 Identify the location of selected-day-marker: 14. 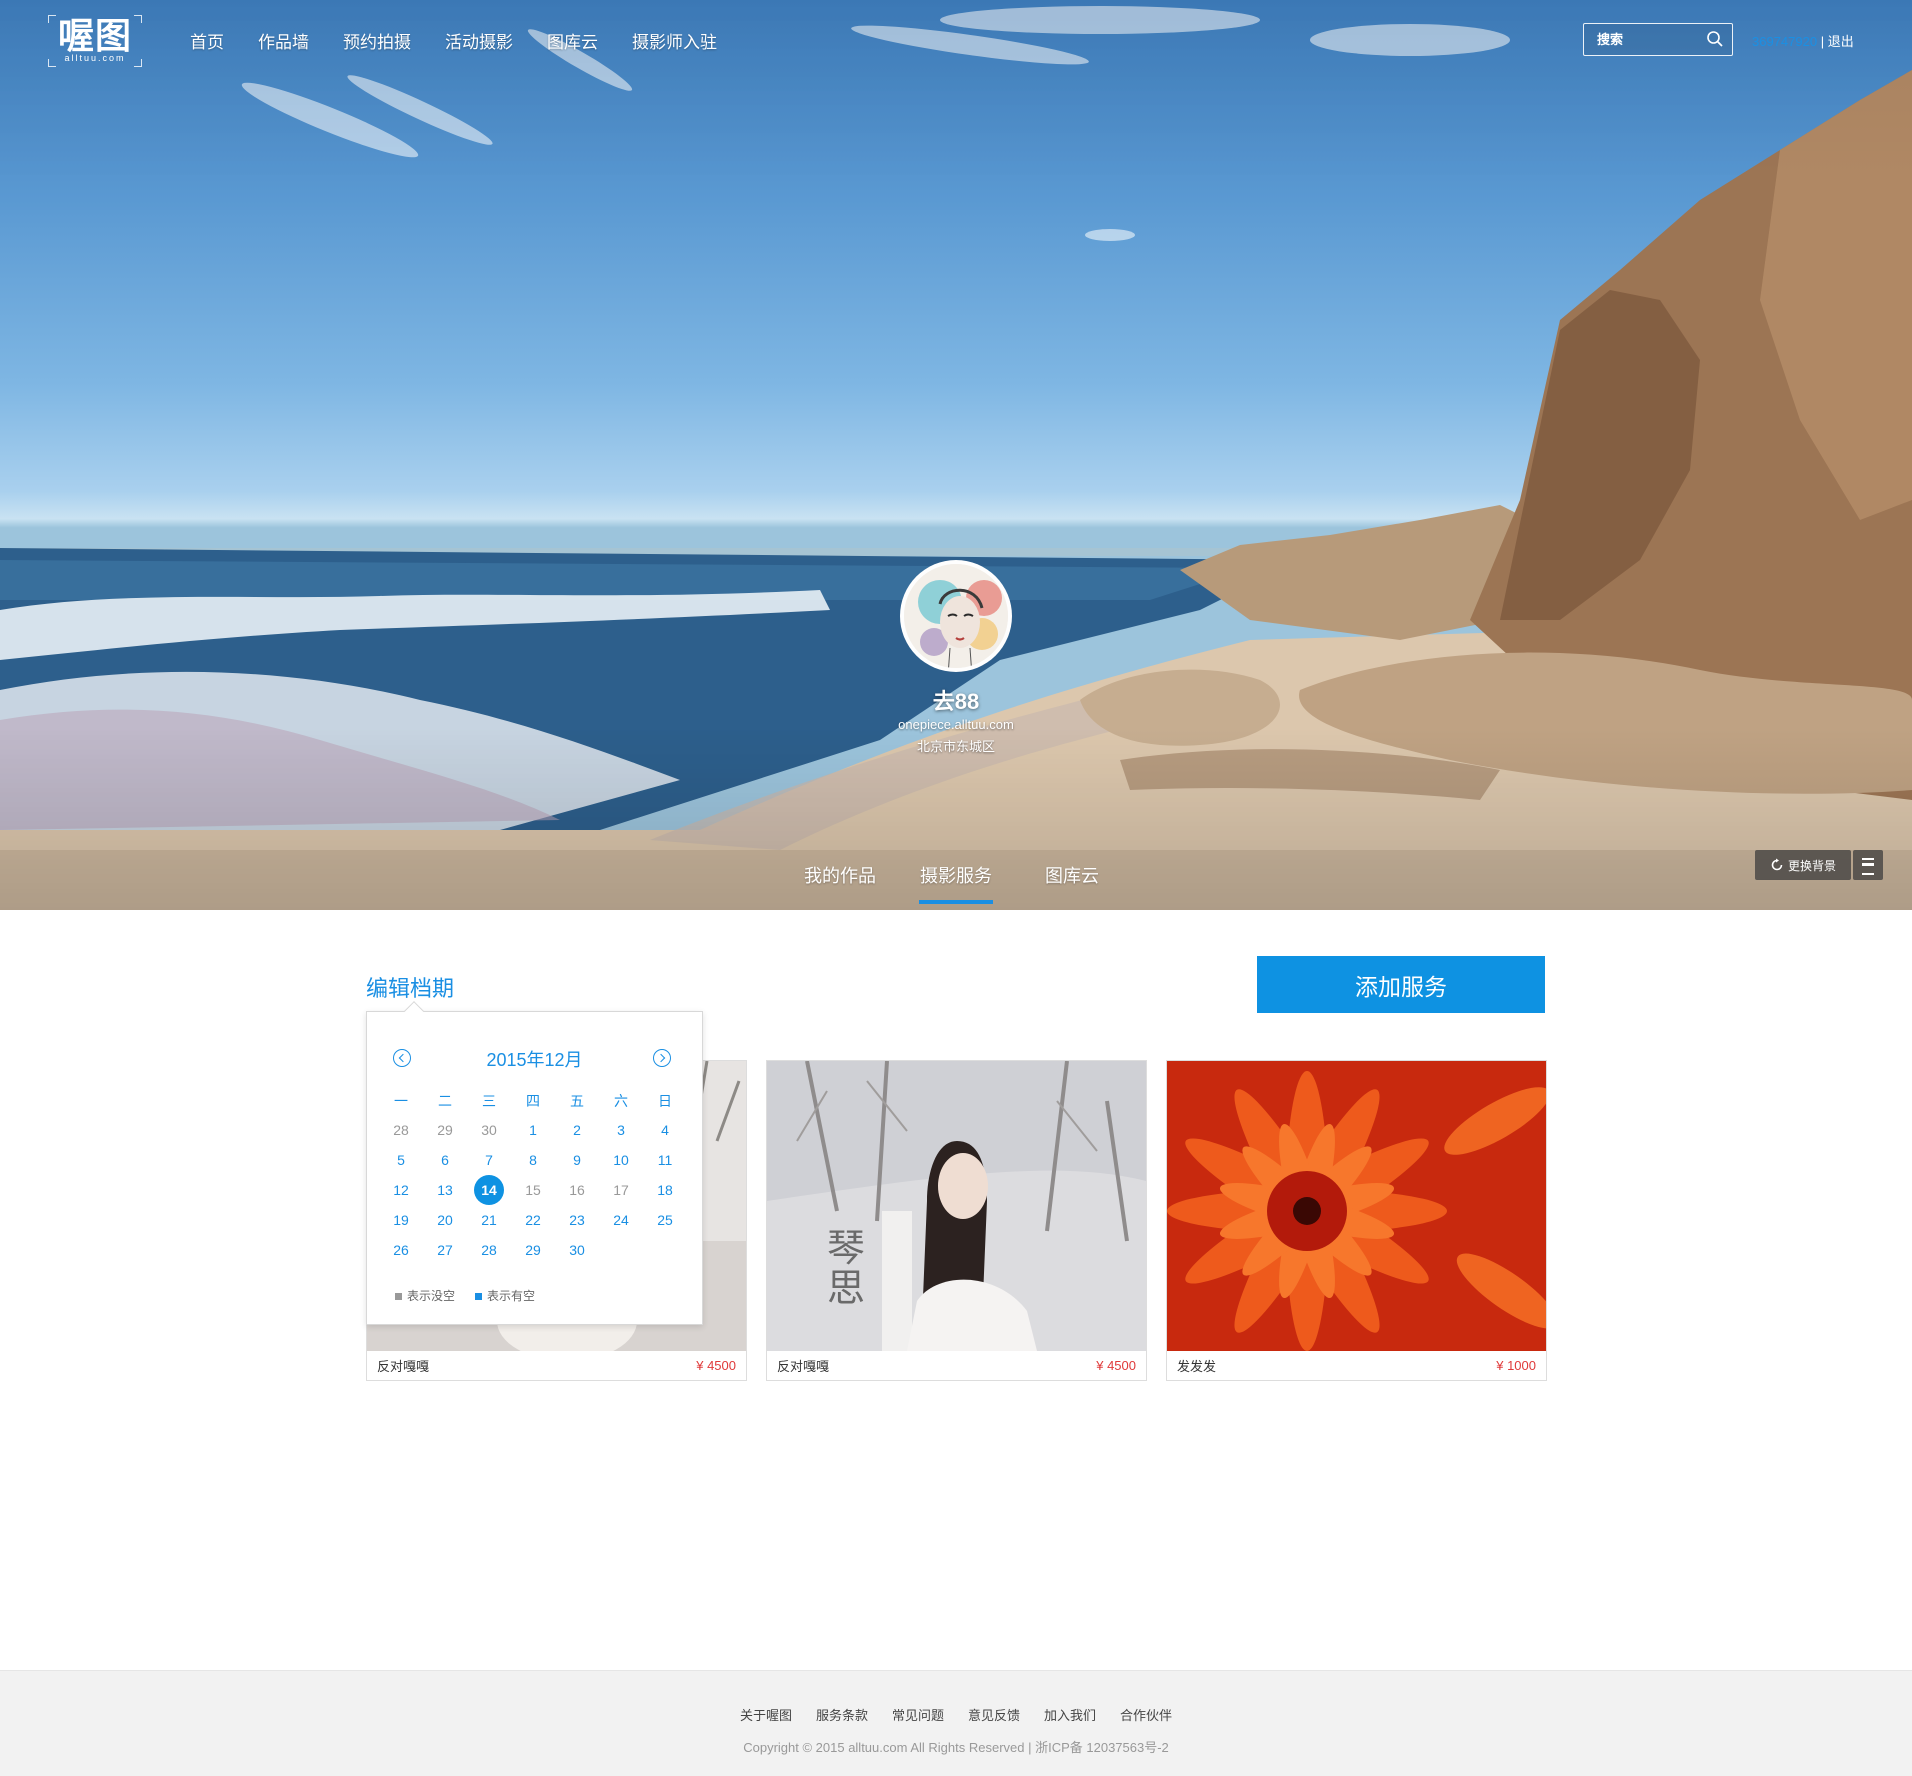
(489, 1190).